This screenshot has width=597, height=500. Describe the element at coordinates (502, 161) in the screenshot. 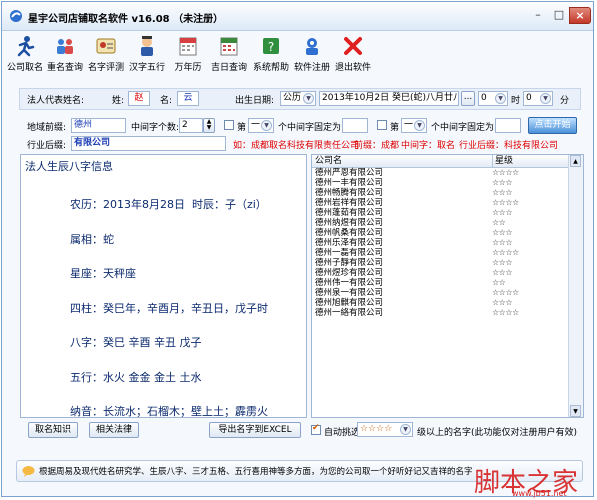

I see `col-star-rating: 星级` at that location.